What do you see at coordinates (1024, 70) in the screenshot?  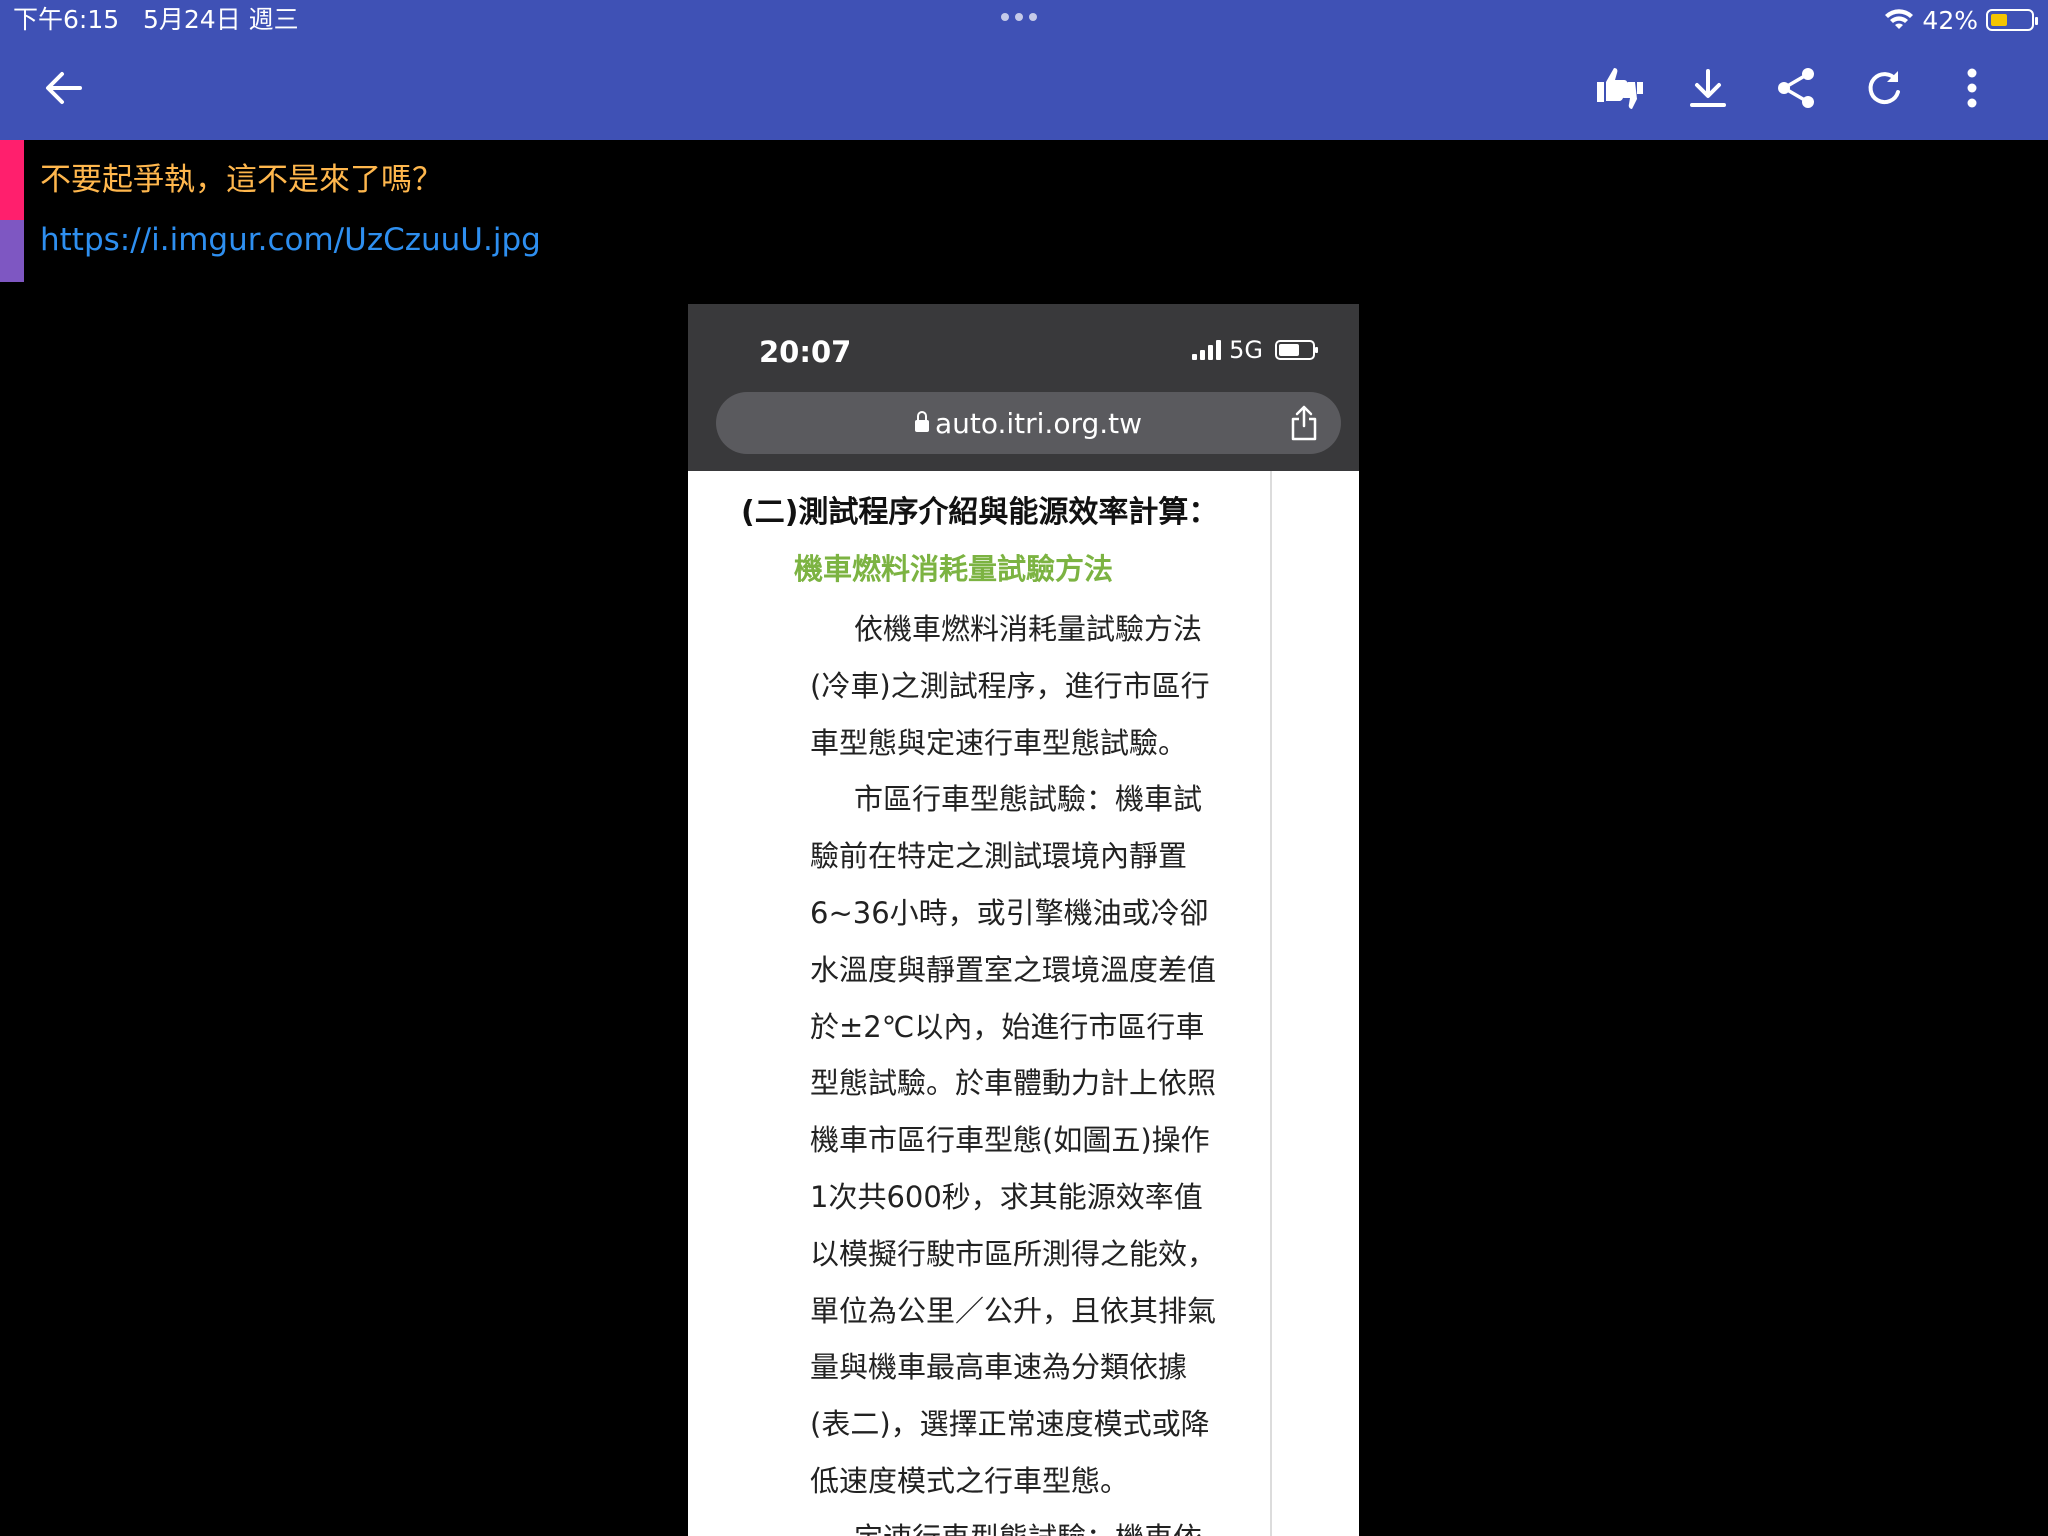 I see `top-bar: 下午6:15 5月24日 週三 42%` at bounding box center [1024, 70].